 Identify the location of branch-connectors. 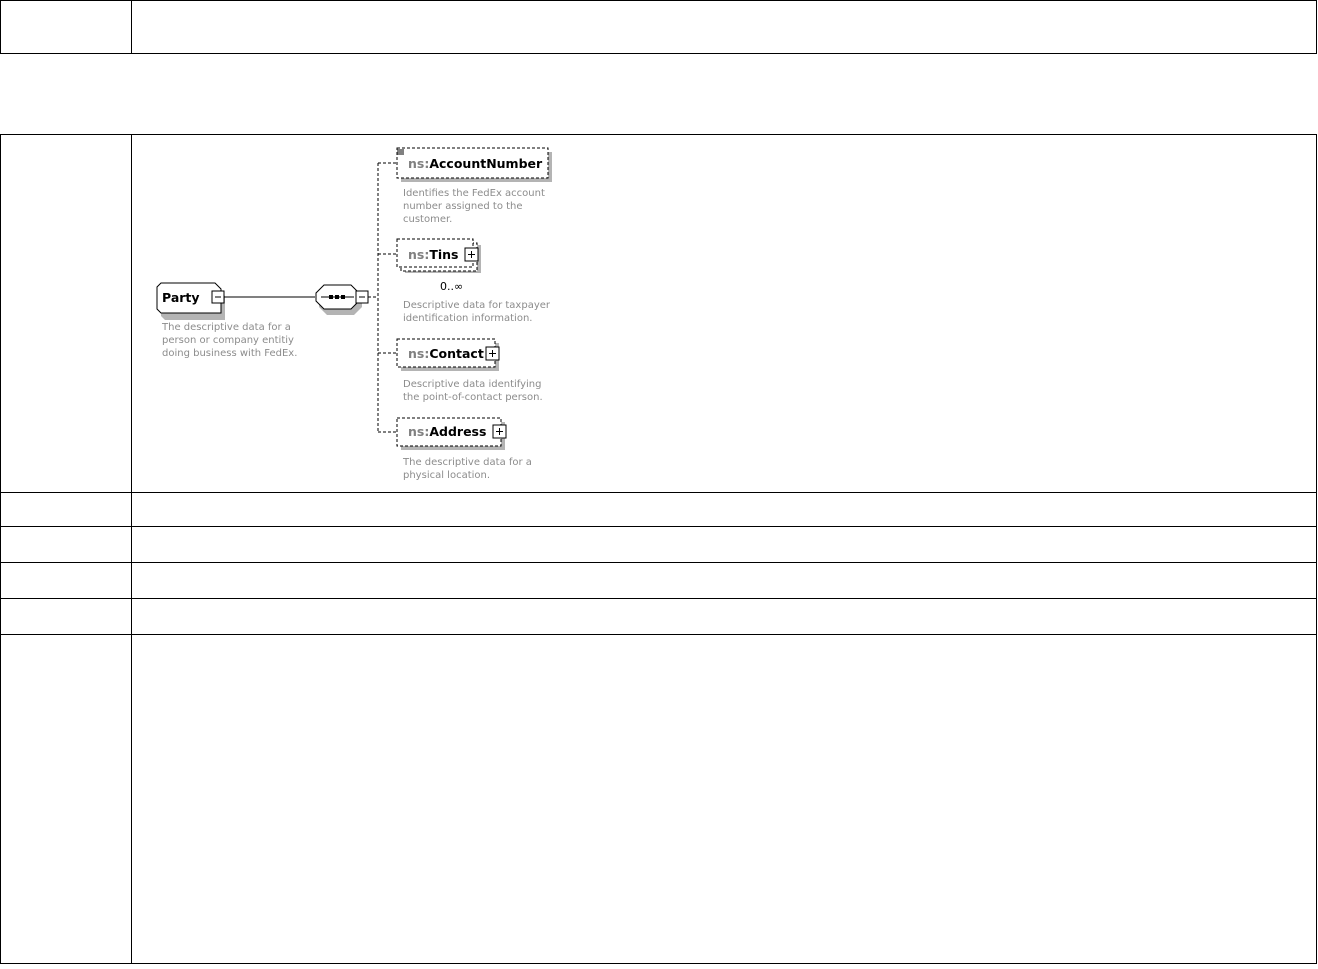
(382, 297).